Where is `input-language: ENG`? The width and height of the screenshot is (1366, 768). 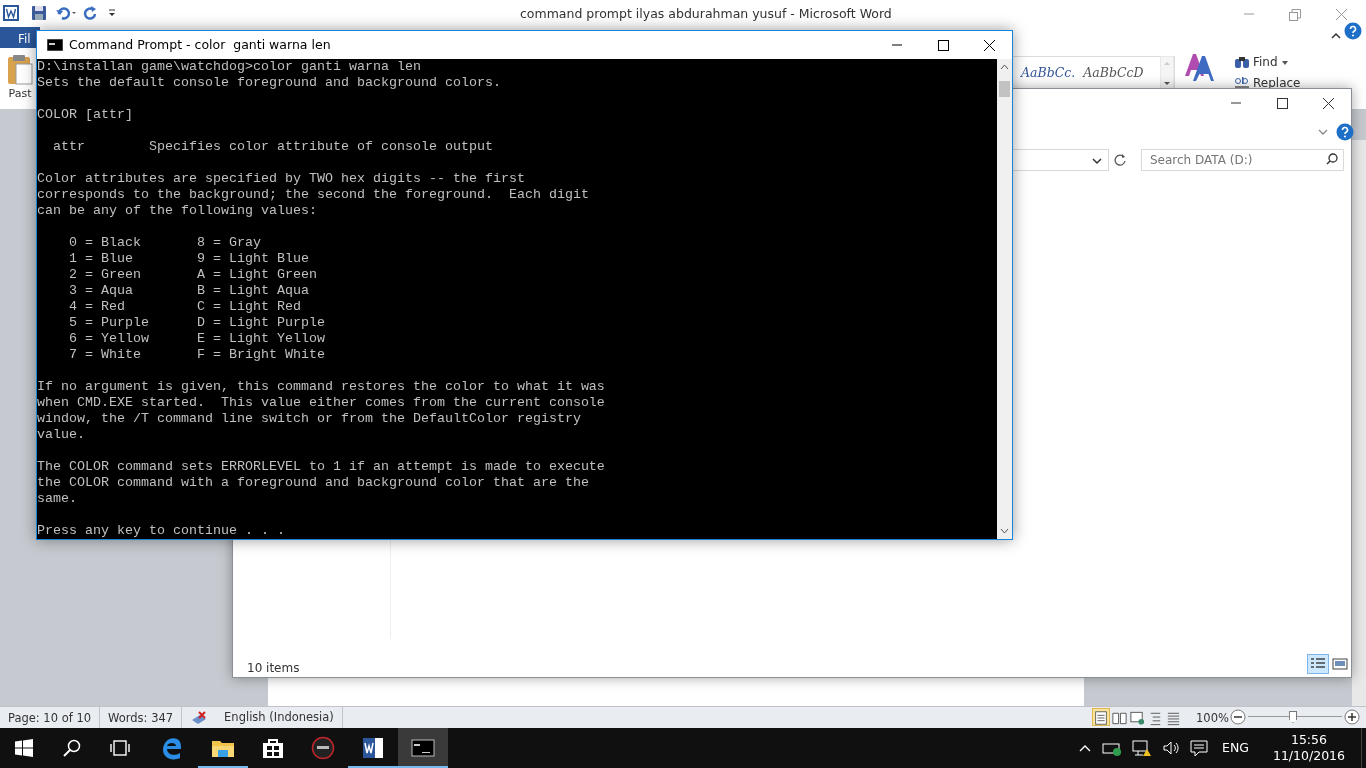 input-language: ENG is located at coordinates (1235, 748).